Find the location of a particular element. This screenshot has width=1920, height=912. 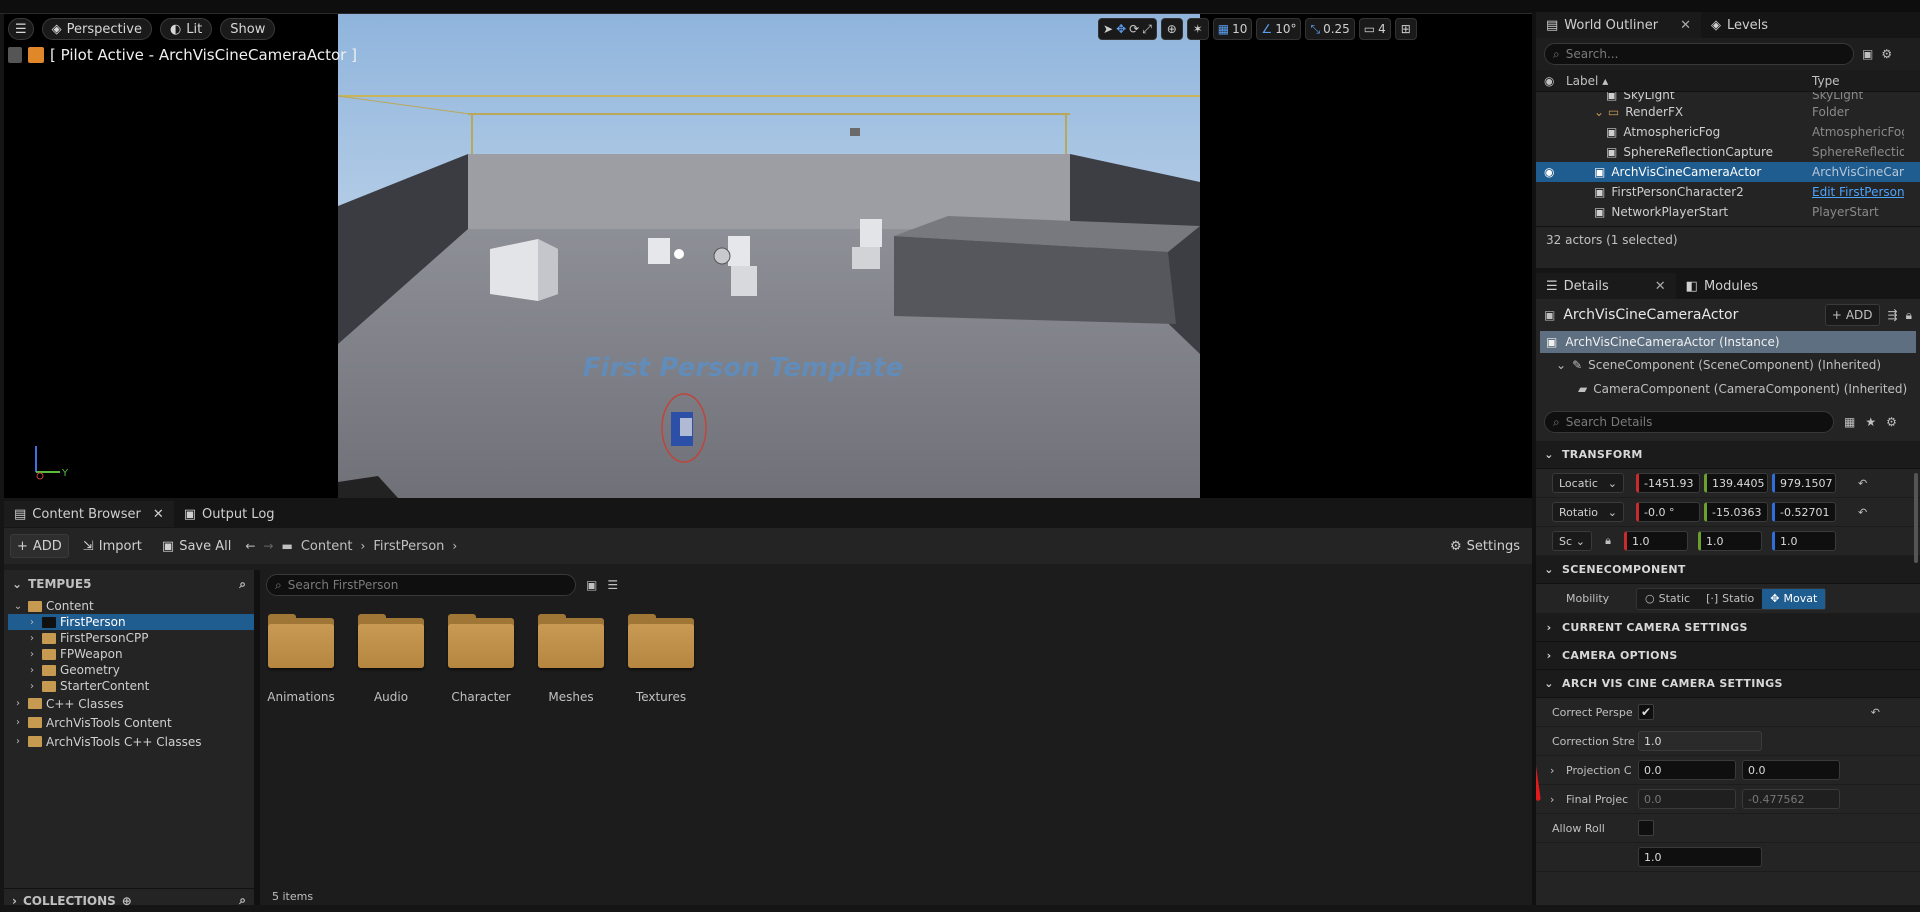

layout-icon: ⊞ is located at coordinates (1405, 29).